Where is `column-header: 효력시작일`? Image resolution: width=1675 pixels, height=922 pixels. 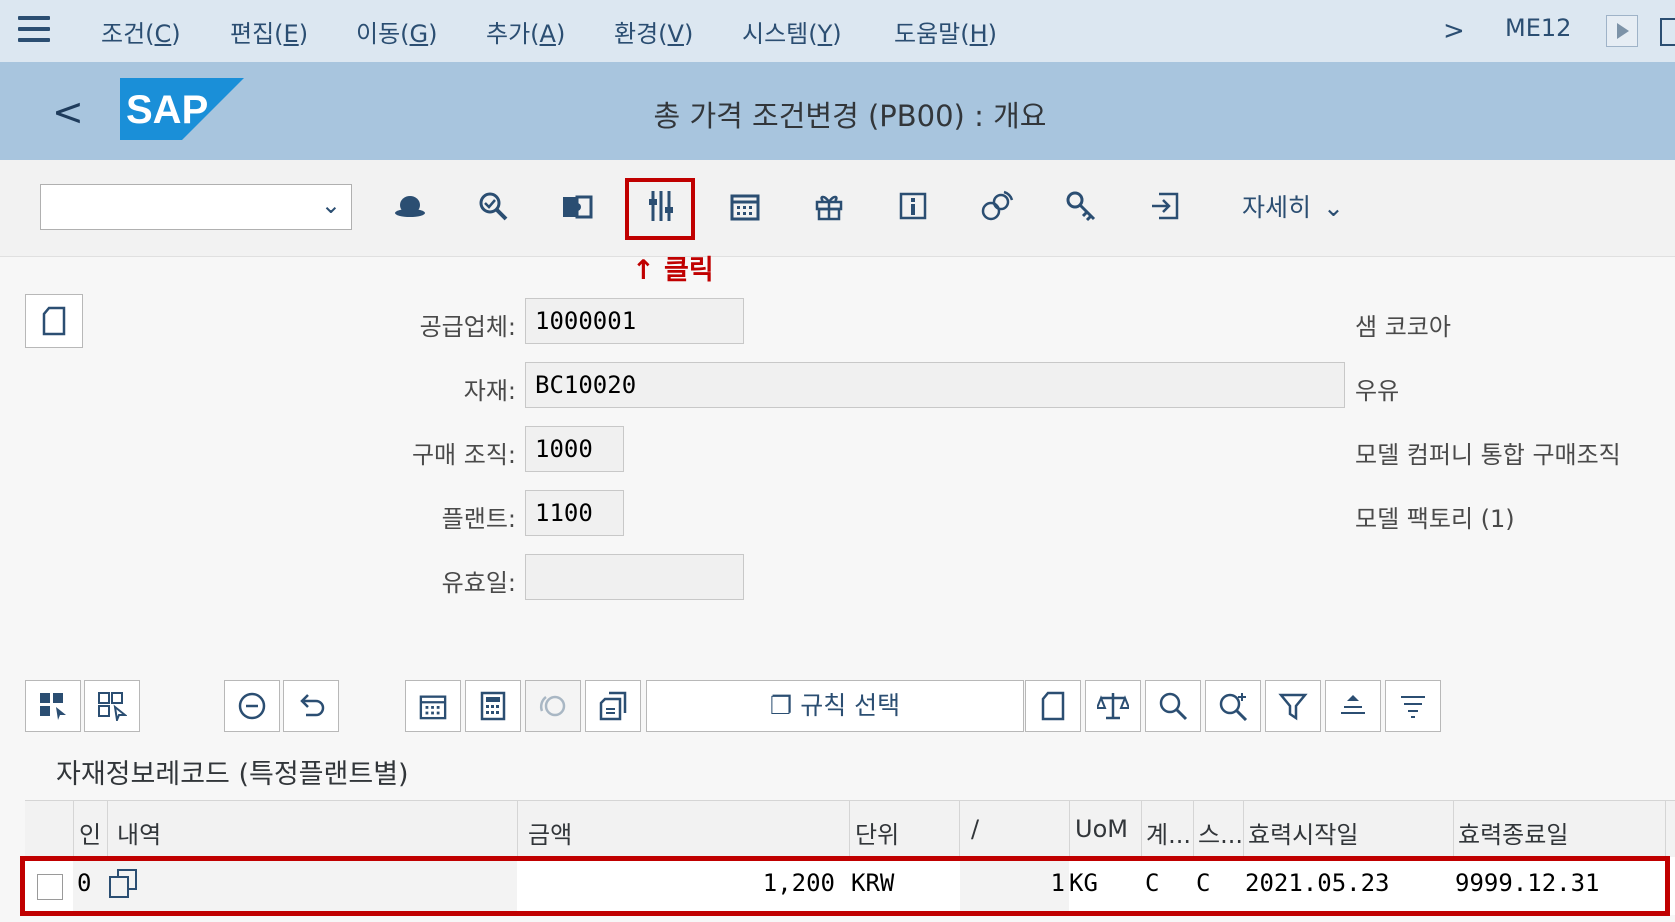 column-header: 효력시작일 is located at coordinates (1303, 832).